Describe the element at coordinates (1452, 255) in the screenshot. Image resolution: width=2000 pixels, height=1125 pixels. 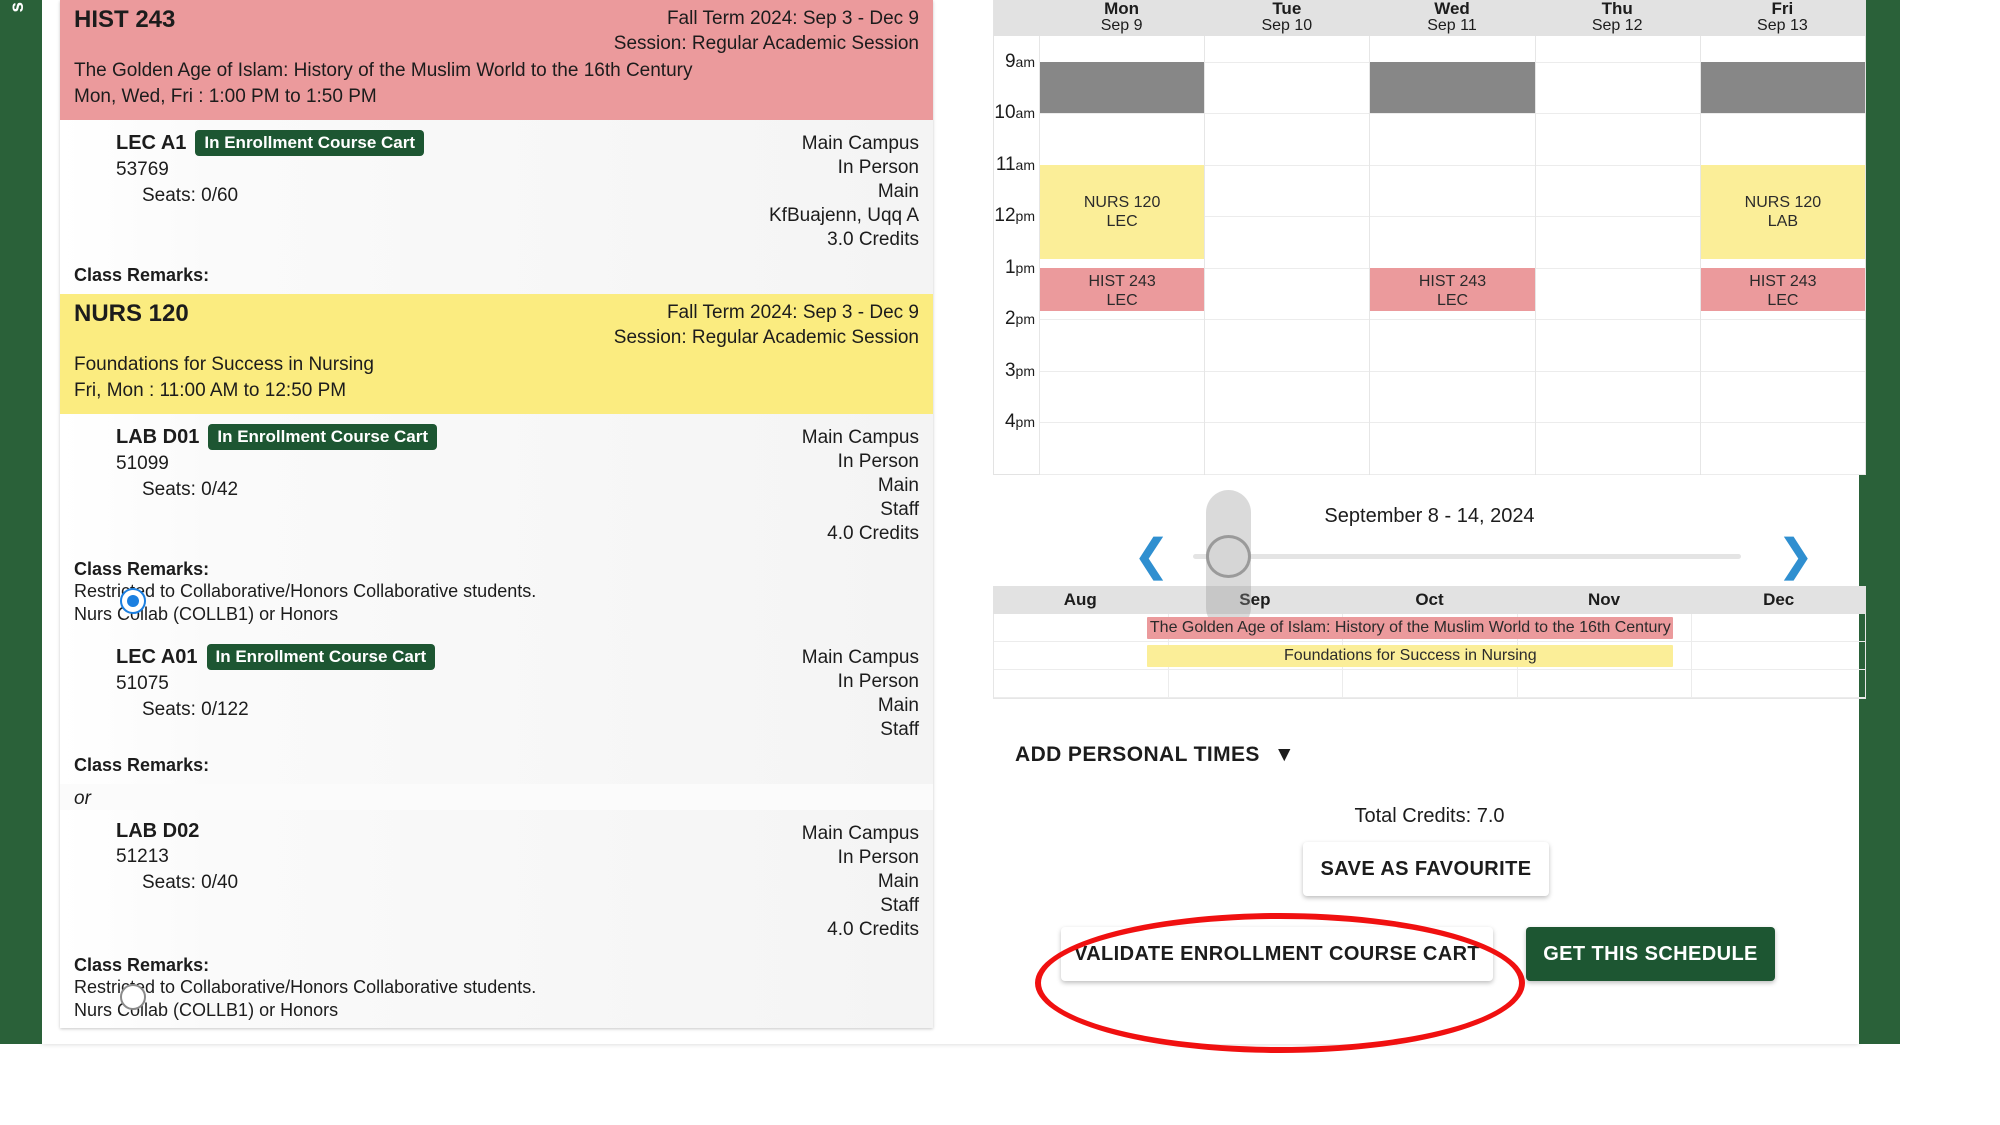
I see `calendar-day-column: HIST 243 LEC` at that location.